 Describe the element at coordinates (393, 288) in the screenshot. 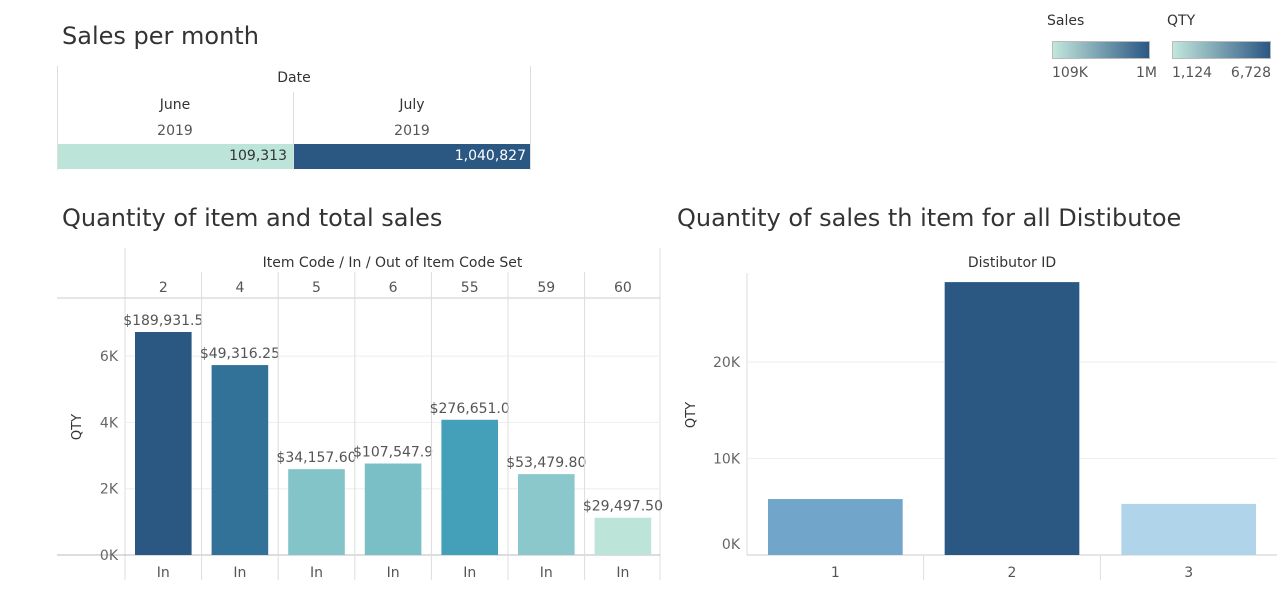

I see `chart1-category-label: 6` at that location.